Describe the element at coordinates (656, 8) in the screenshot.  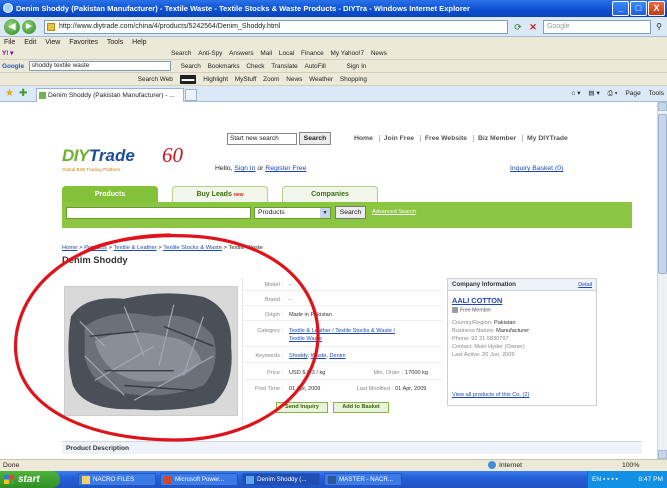
I see `close-button: X` at that location.